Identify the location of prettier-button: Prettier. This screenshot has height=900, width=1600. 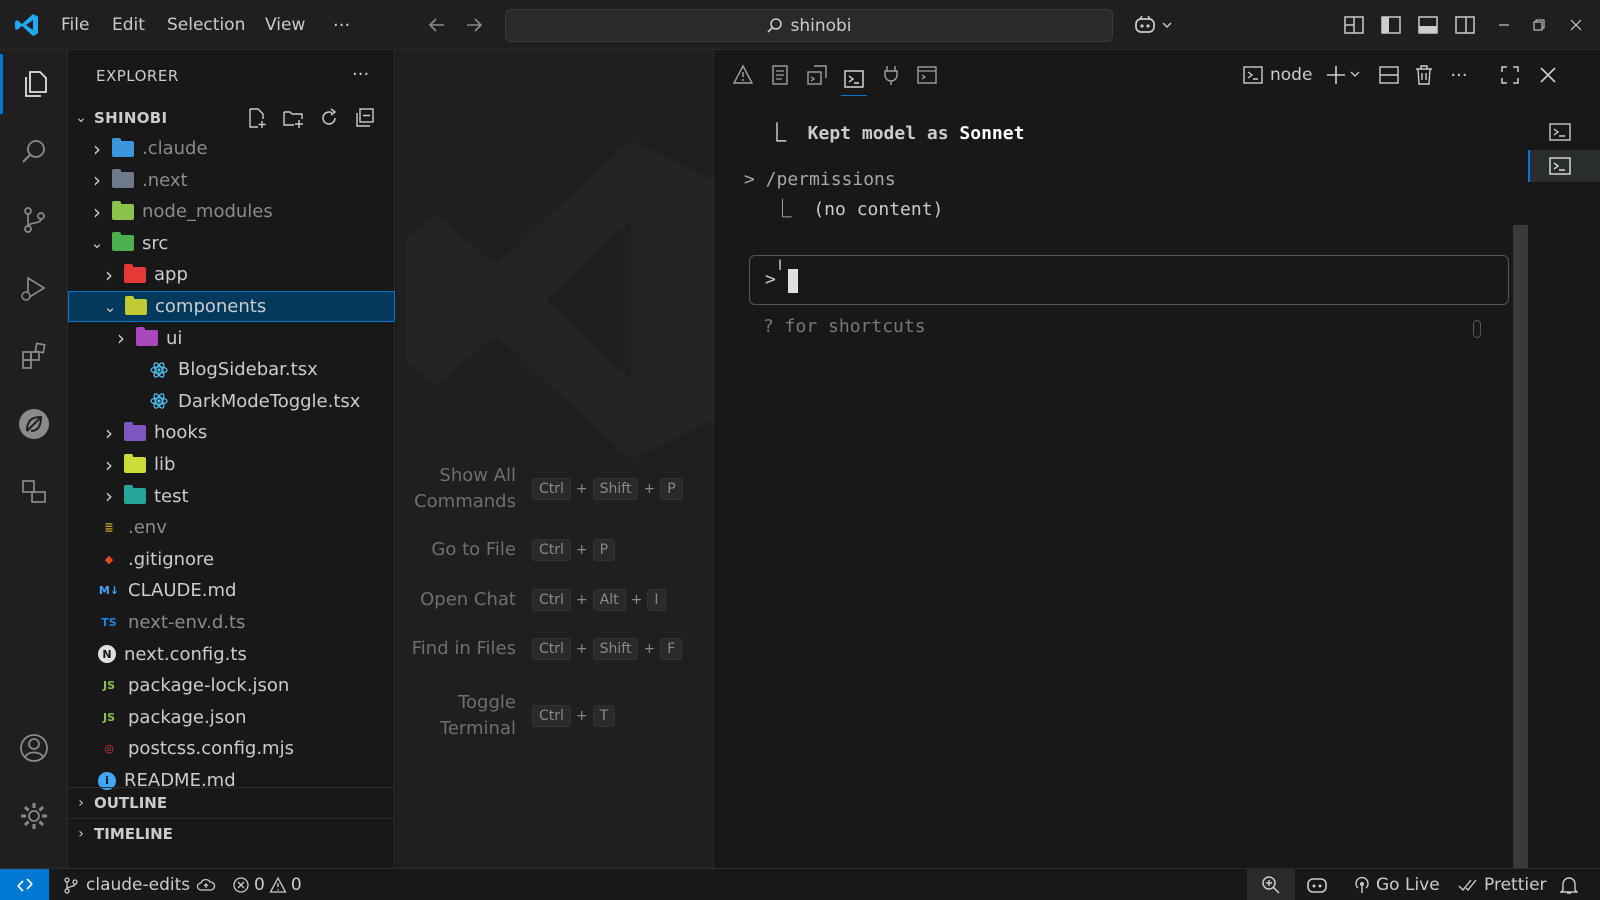
(1502, 884).